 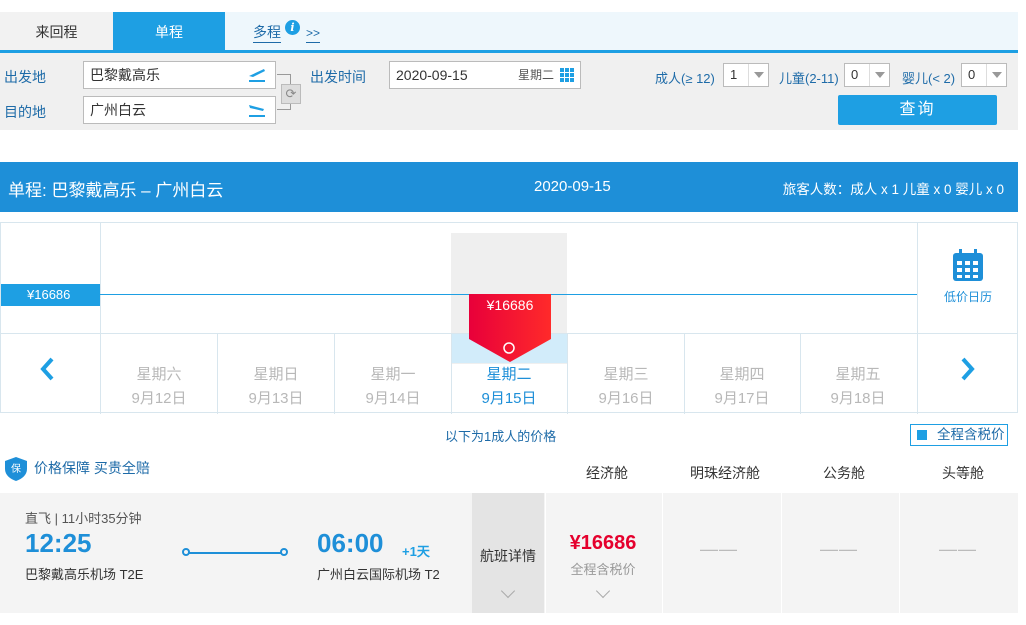 I want to click on tab-oneway: 单程, so click(x=169, y=31).